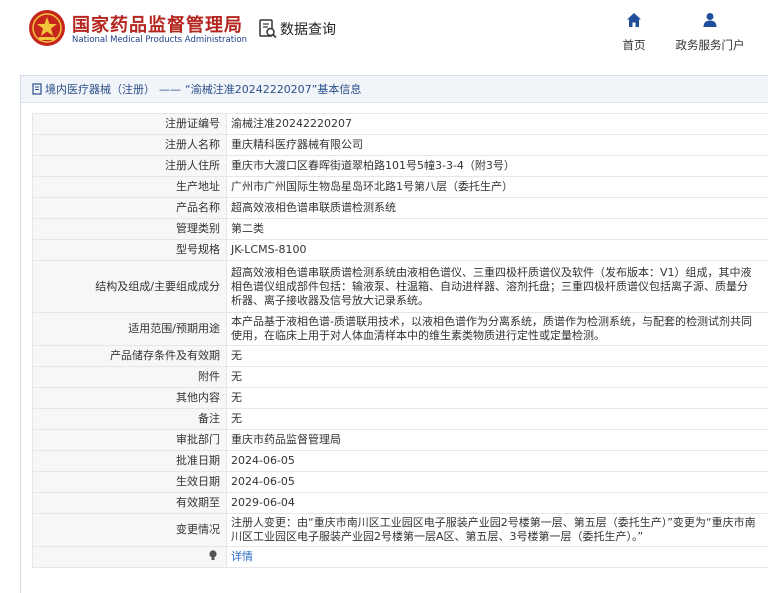 The width and height of the screenshot is (768, 593). I want to click on table-row: 审批部门 重庆市药品监督管理局, so click(400, 440).